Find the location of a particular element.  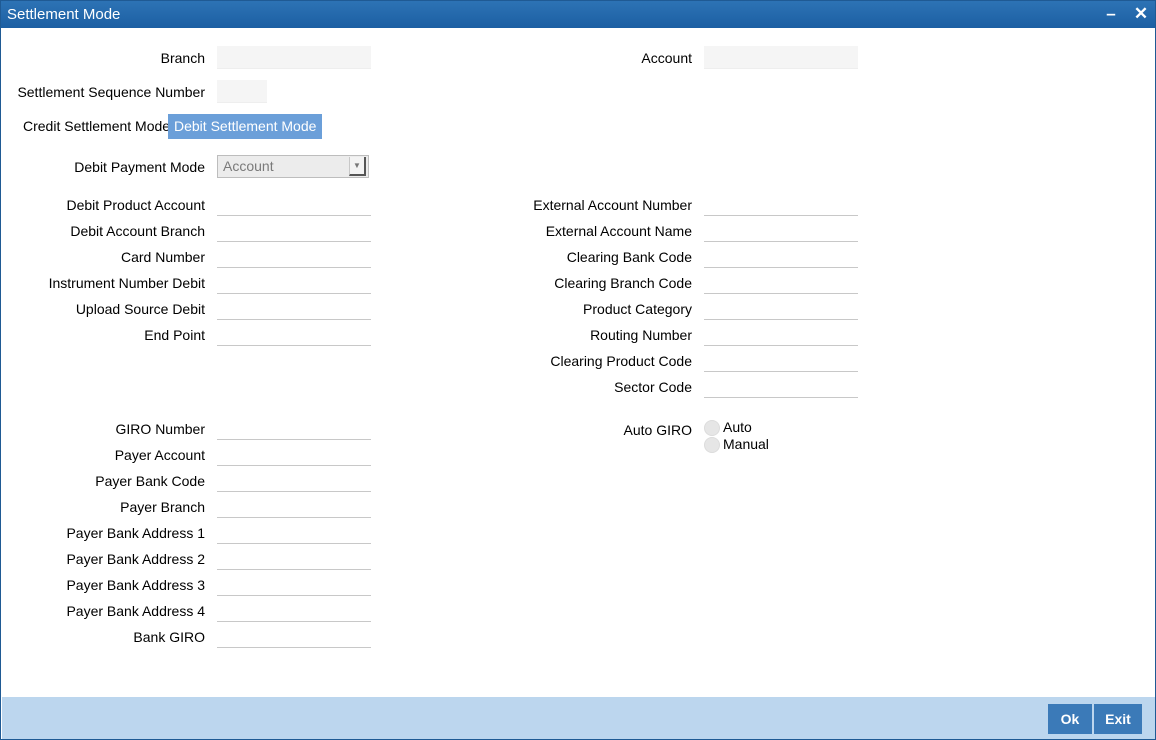

external-account-name-label: External Account Name is located at coordinates (618, 231).